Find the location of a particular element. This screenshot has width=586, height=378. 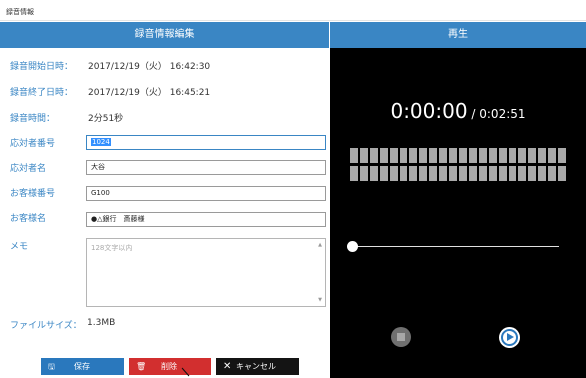

play-button is located at coordinates (509, 337).